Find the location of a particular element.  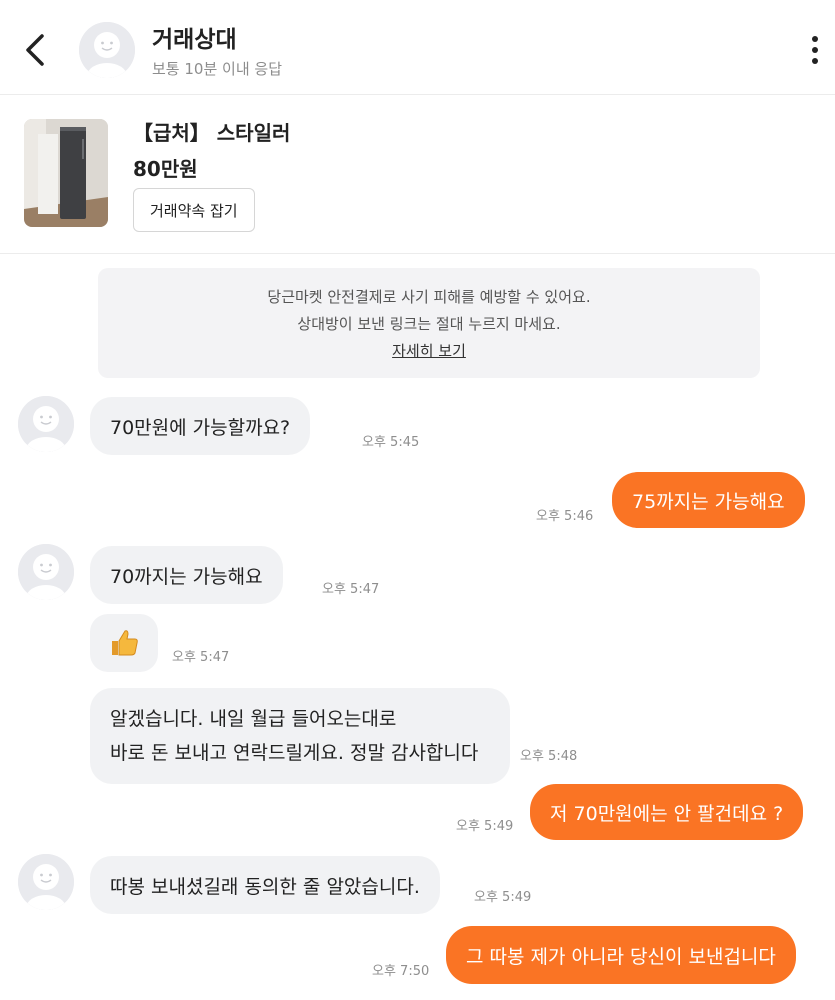

notice-line-2: 상대방이 보낸 링크는 절대 누르지 마세요. is located at coordinates (429, 324).